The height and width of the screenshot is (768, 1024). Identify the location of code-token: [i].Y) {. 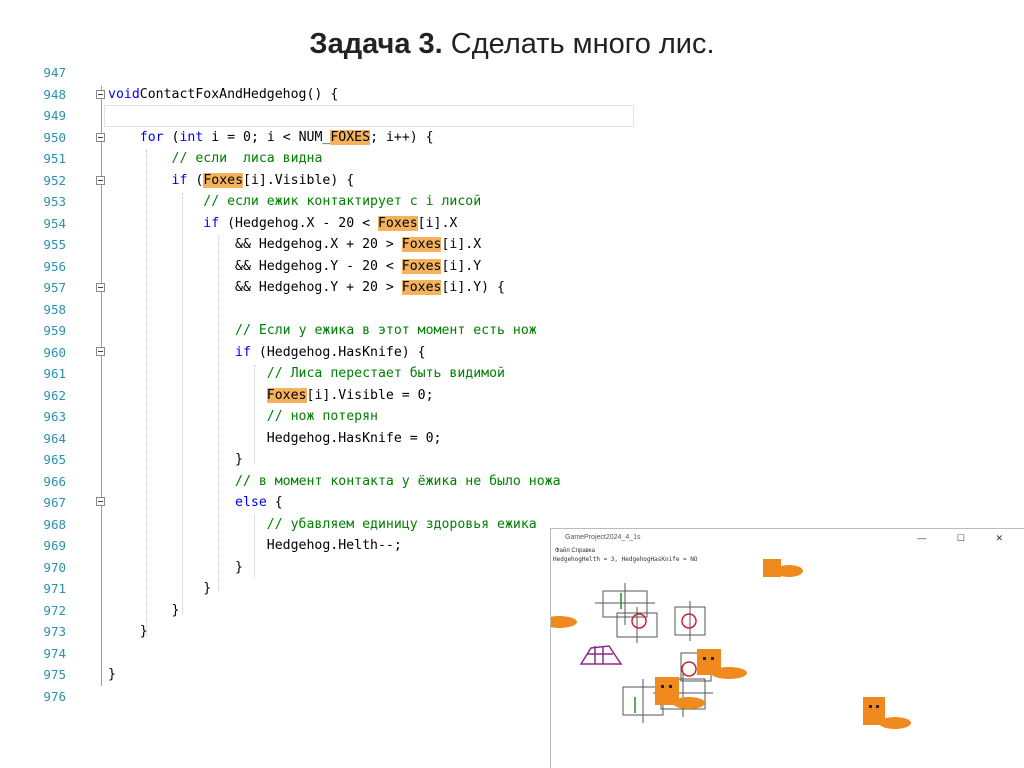
(473, 287).